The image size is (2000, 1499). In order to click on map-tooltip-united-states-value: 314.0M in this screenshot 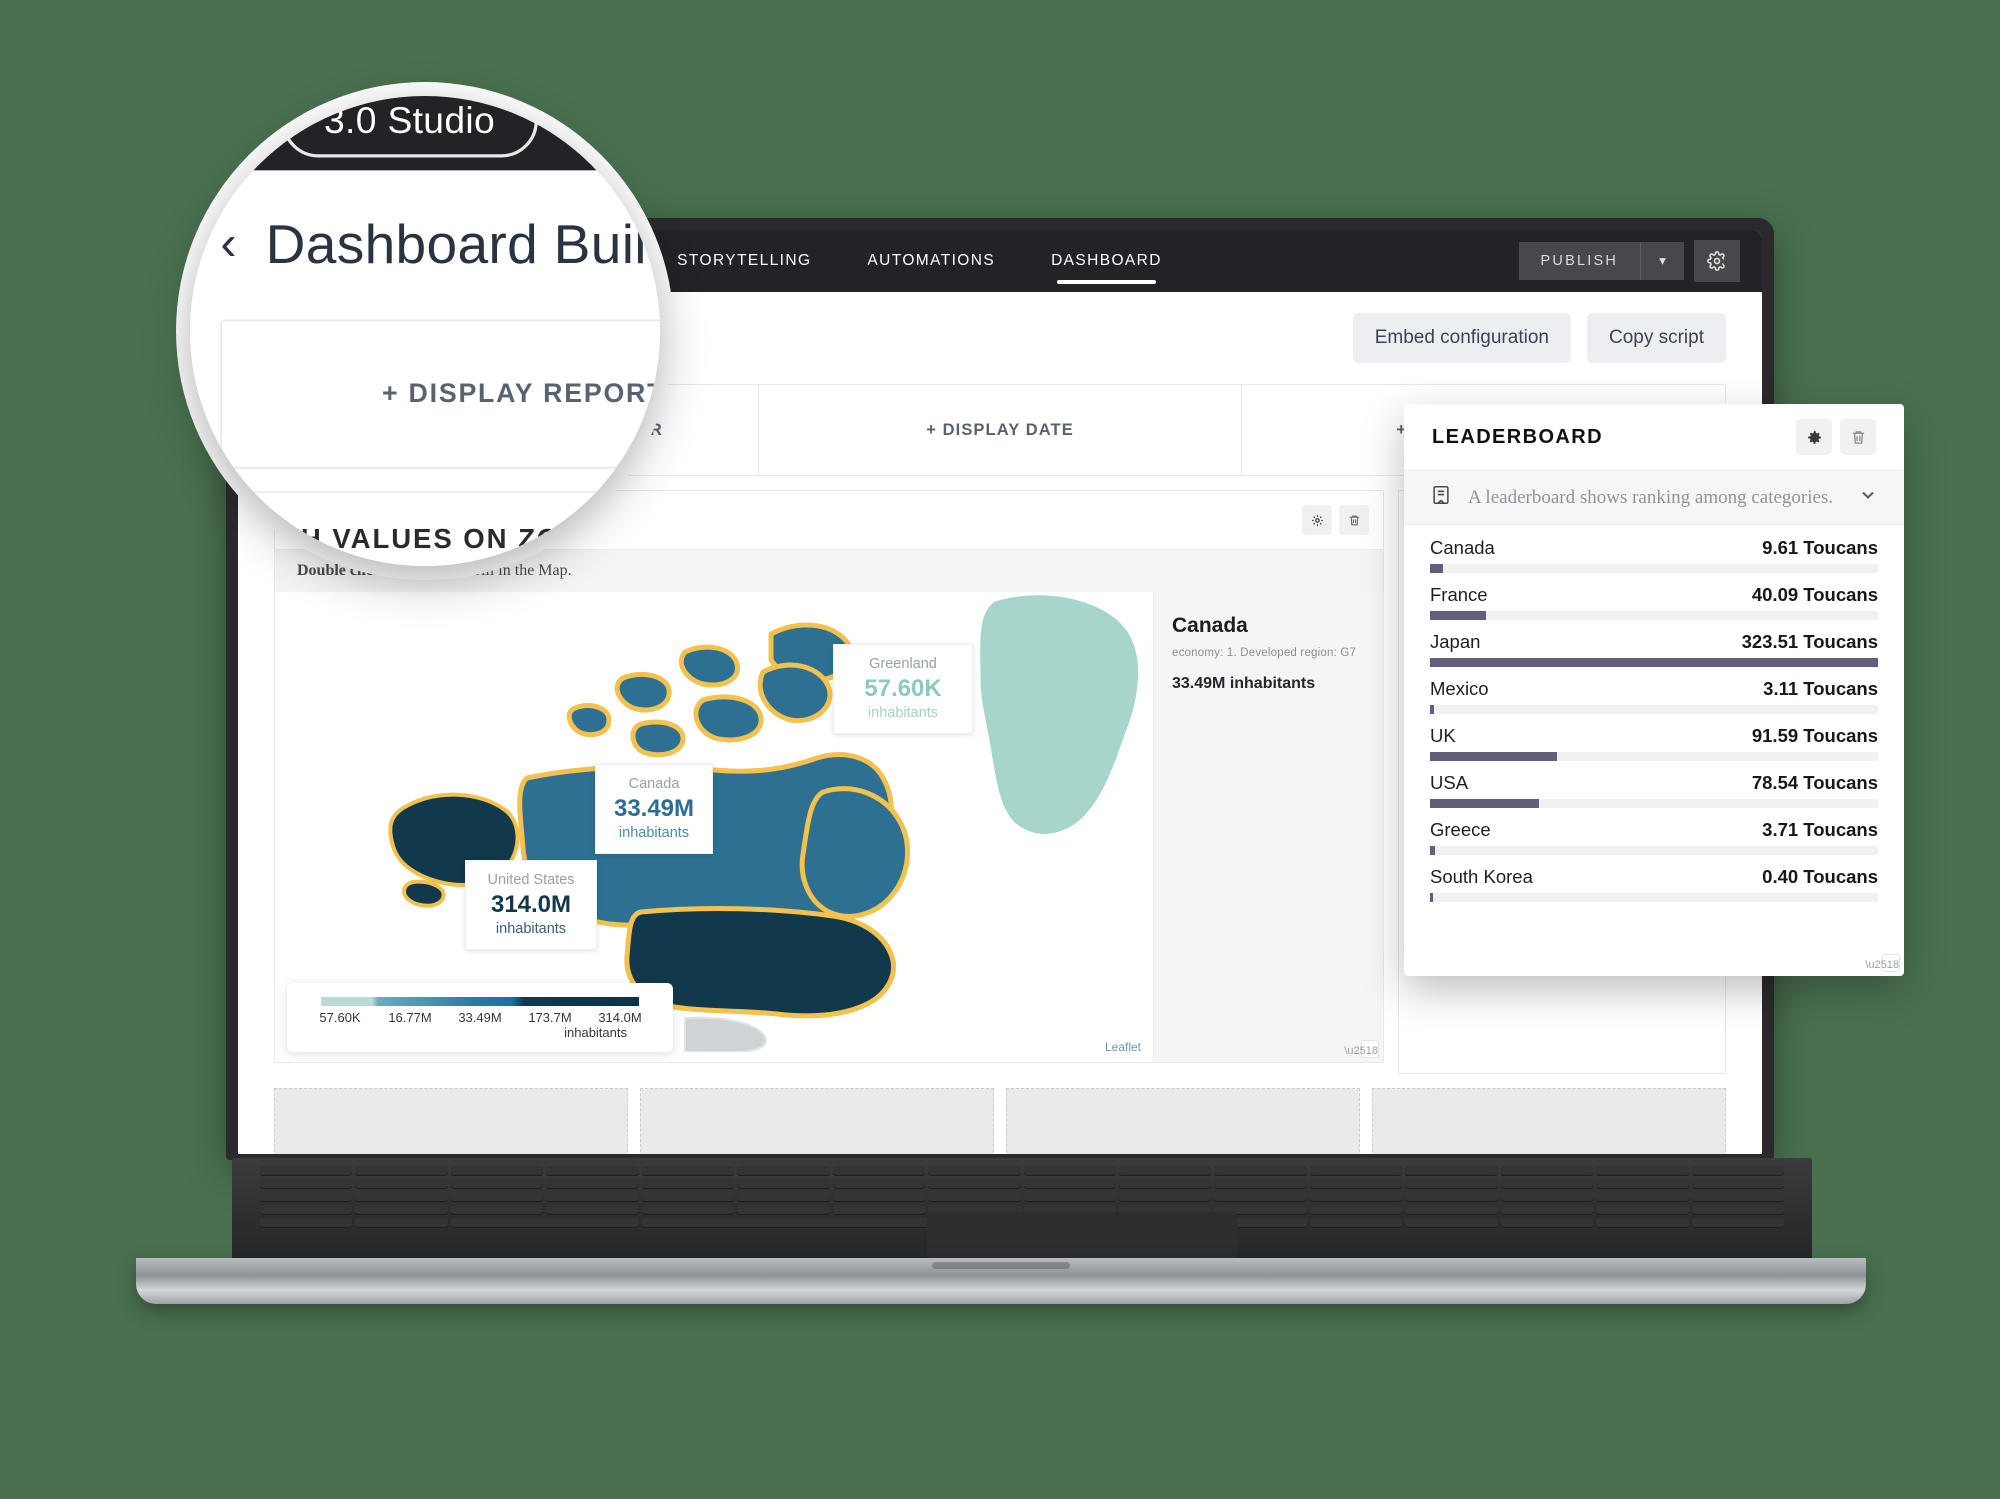, I will do `click(531, 904)`.